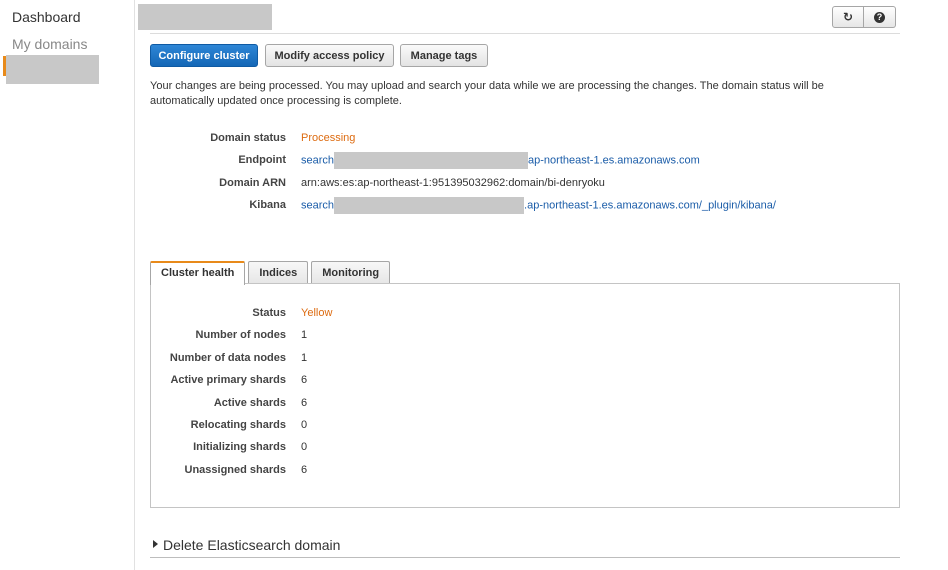  Describe the element at coordinates (235, 470) in the screenshot. I see `health-unassigned-label: Unassigned shards` at that location.